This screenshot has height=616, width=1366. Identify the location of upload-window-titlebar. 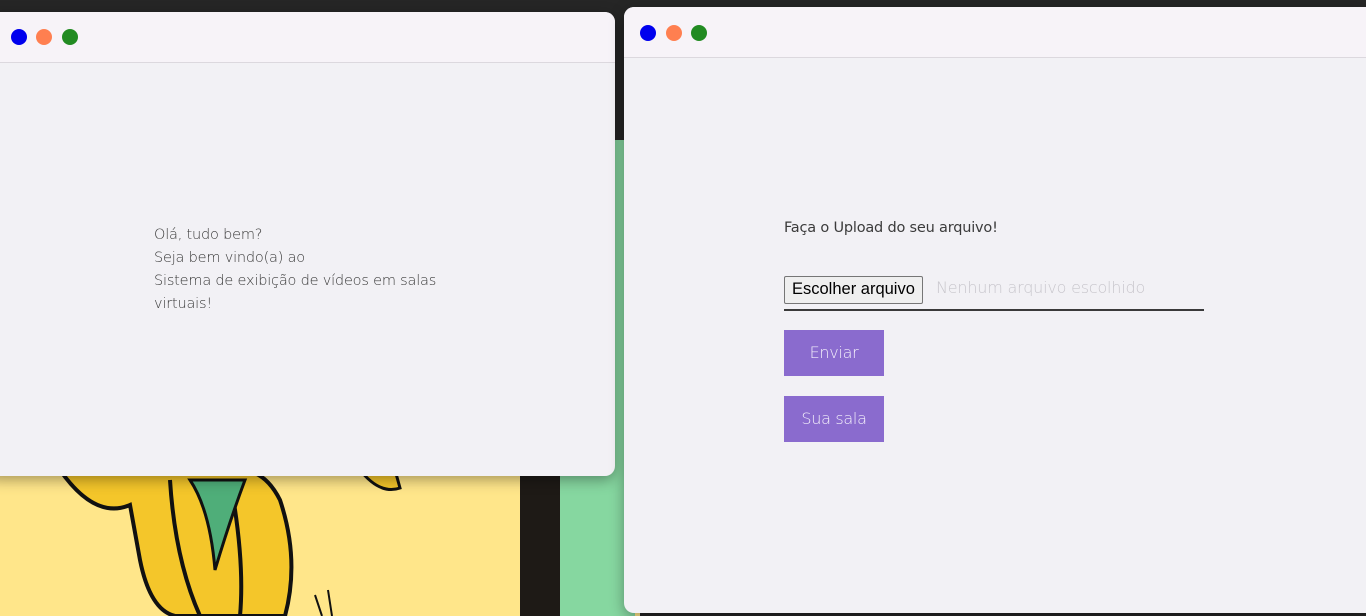
(995, 32).